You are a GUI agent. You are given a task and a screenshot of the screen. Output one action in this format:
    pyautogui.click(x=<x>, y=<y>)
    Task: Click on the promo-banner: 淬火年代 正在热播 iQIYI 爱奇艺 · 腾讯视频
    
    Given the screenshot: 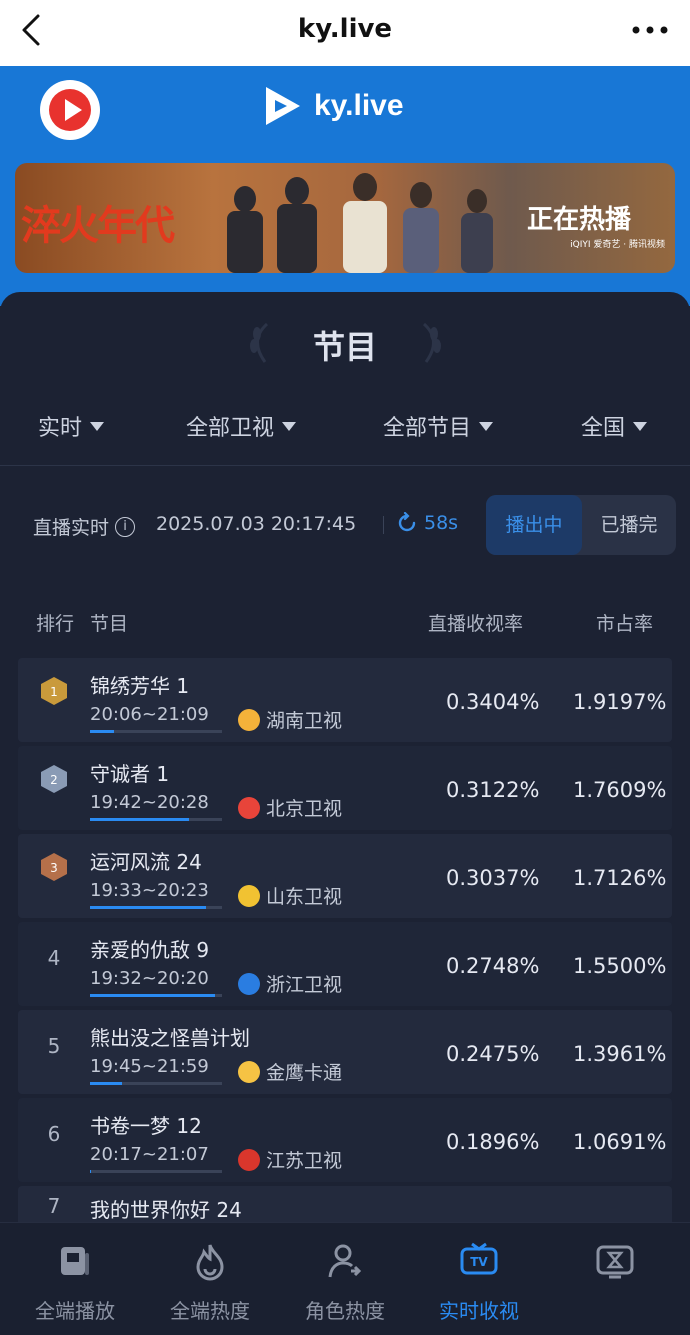 What is the action you would take?
    pyautogui.click(x=345, y=218)
    